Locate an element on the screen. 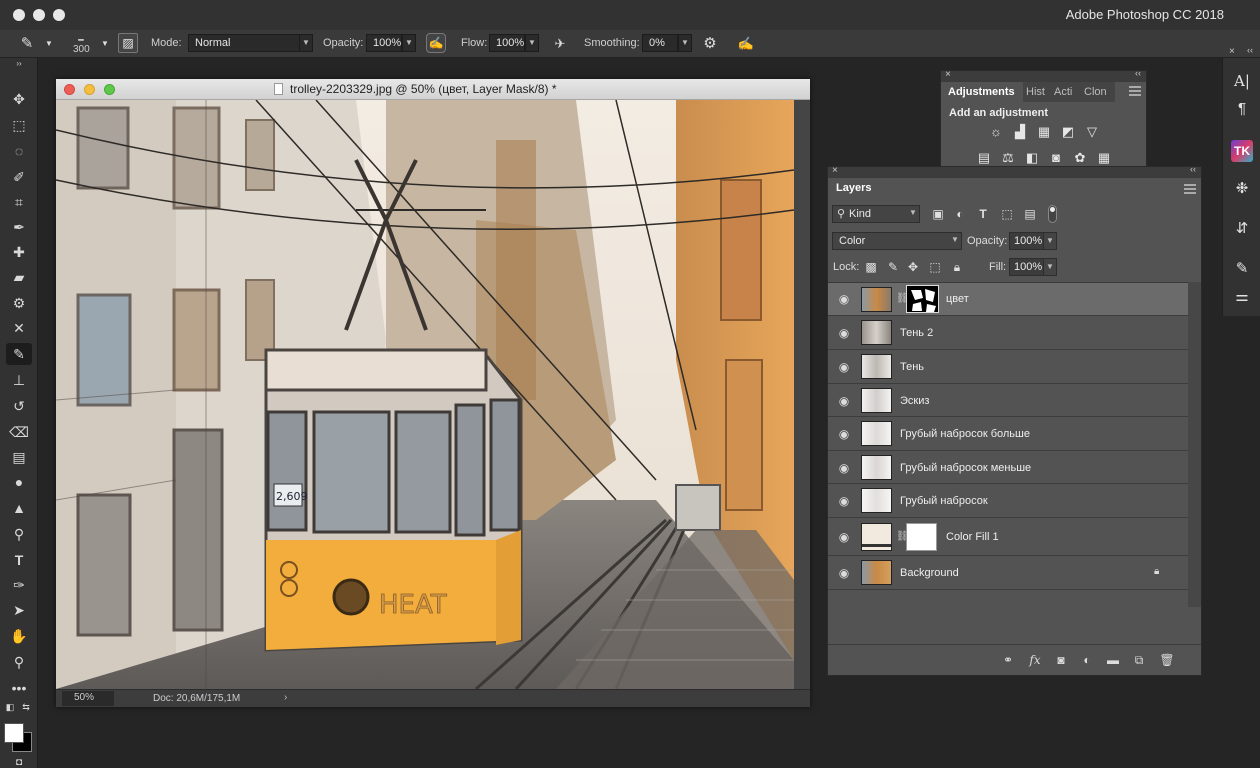  hue-saturation-icon: ▤ is located at coordinates (984, 158).